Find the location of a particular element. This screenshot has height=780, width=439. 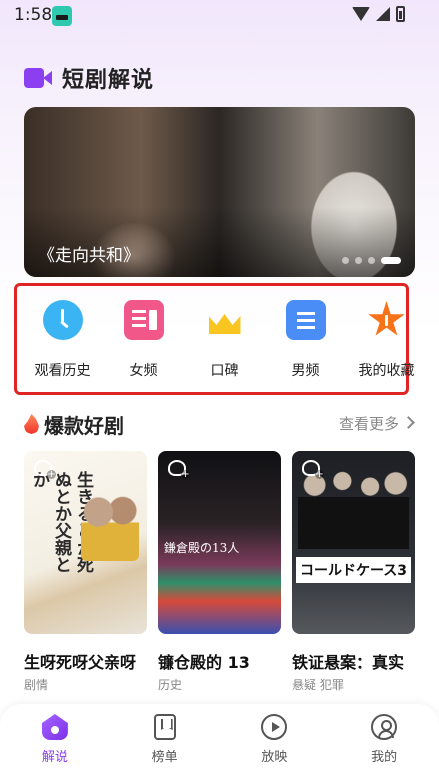

category-male-channel: 男频 is located at coordinates (305, 340).